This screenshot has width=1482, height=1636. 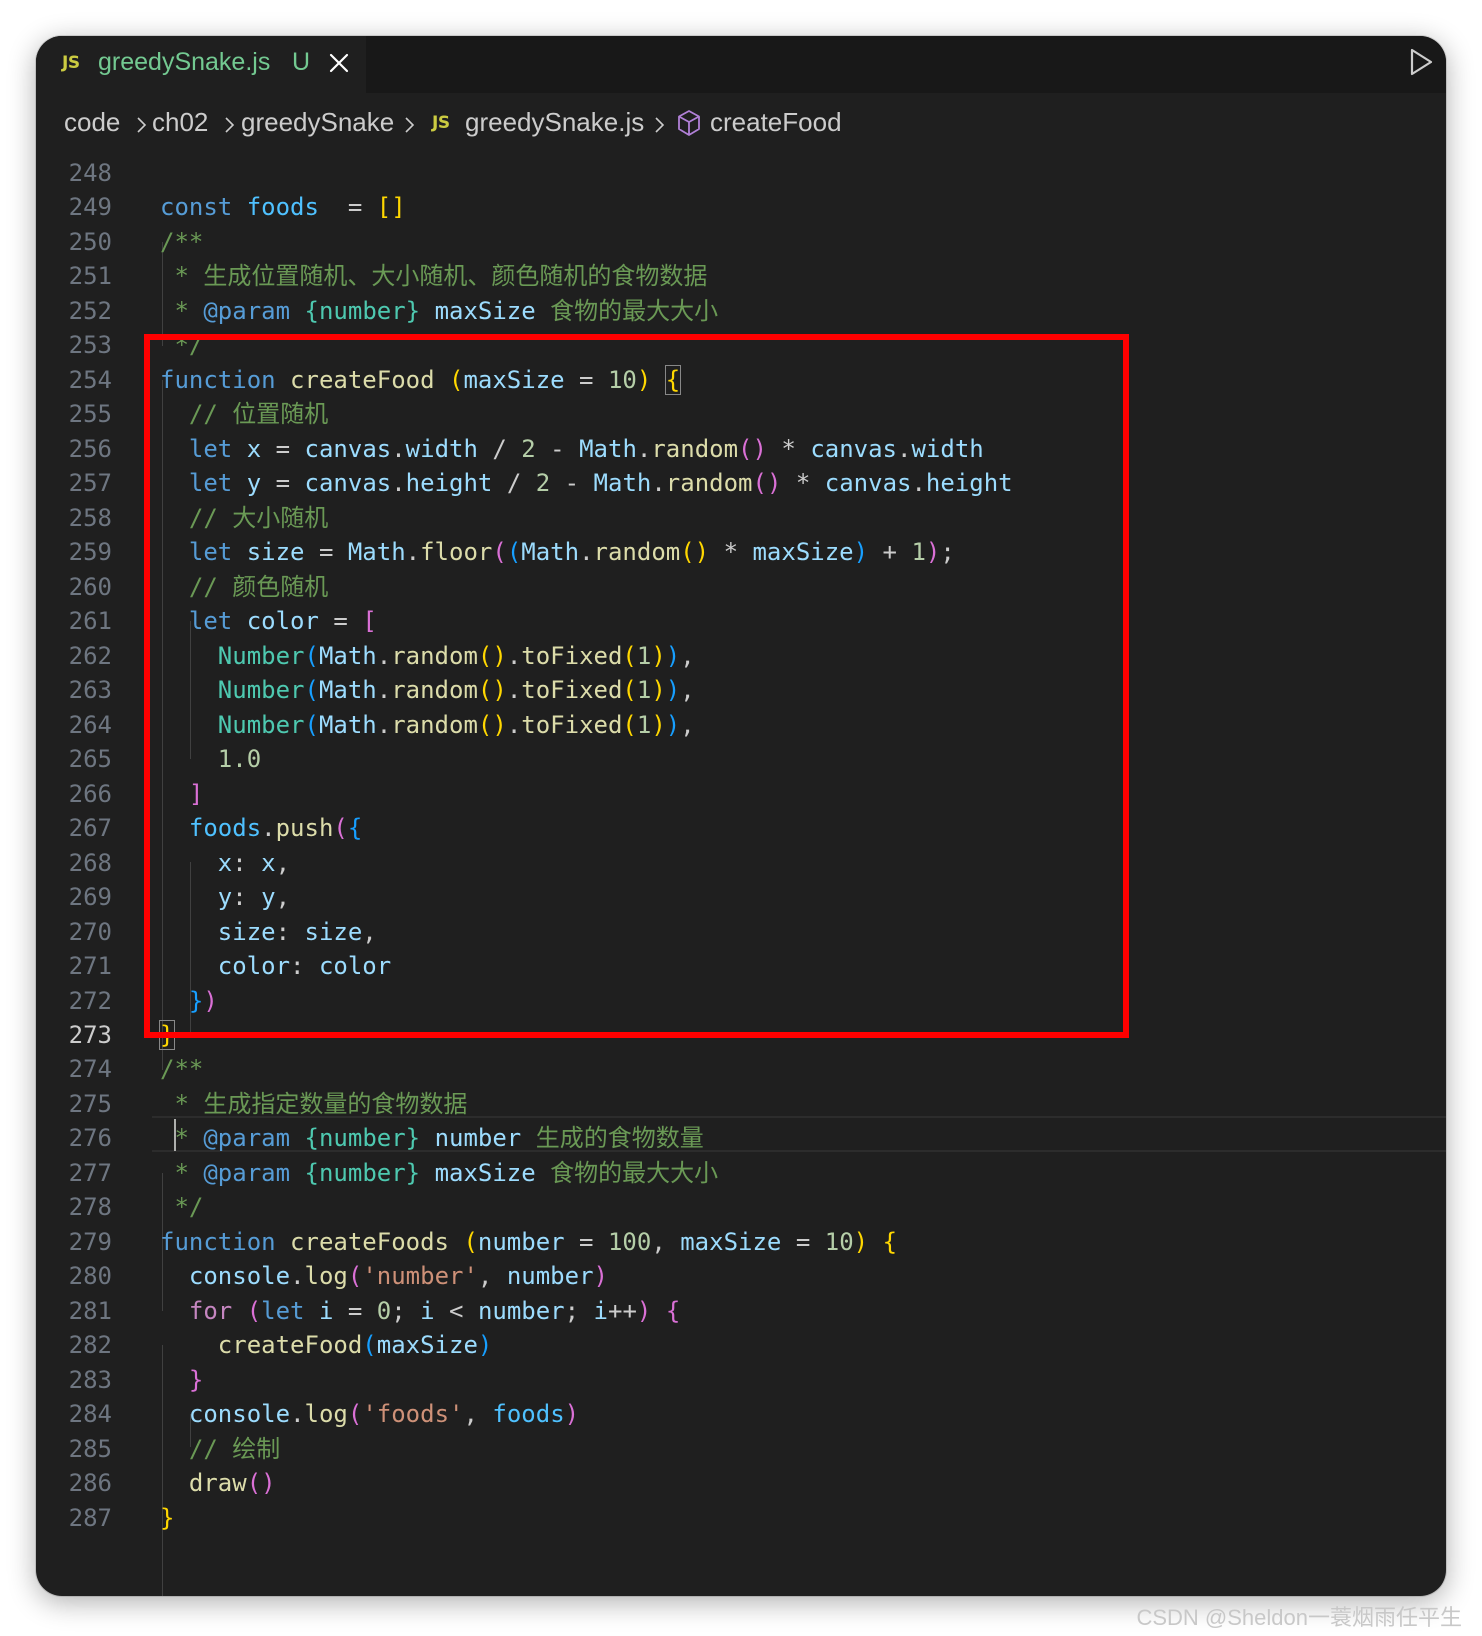 I want to click on line-number: 281, so click(x=90, y=1311).